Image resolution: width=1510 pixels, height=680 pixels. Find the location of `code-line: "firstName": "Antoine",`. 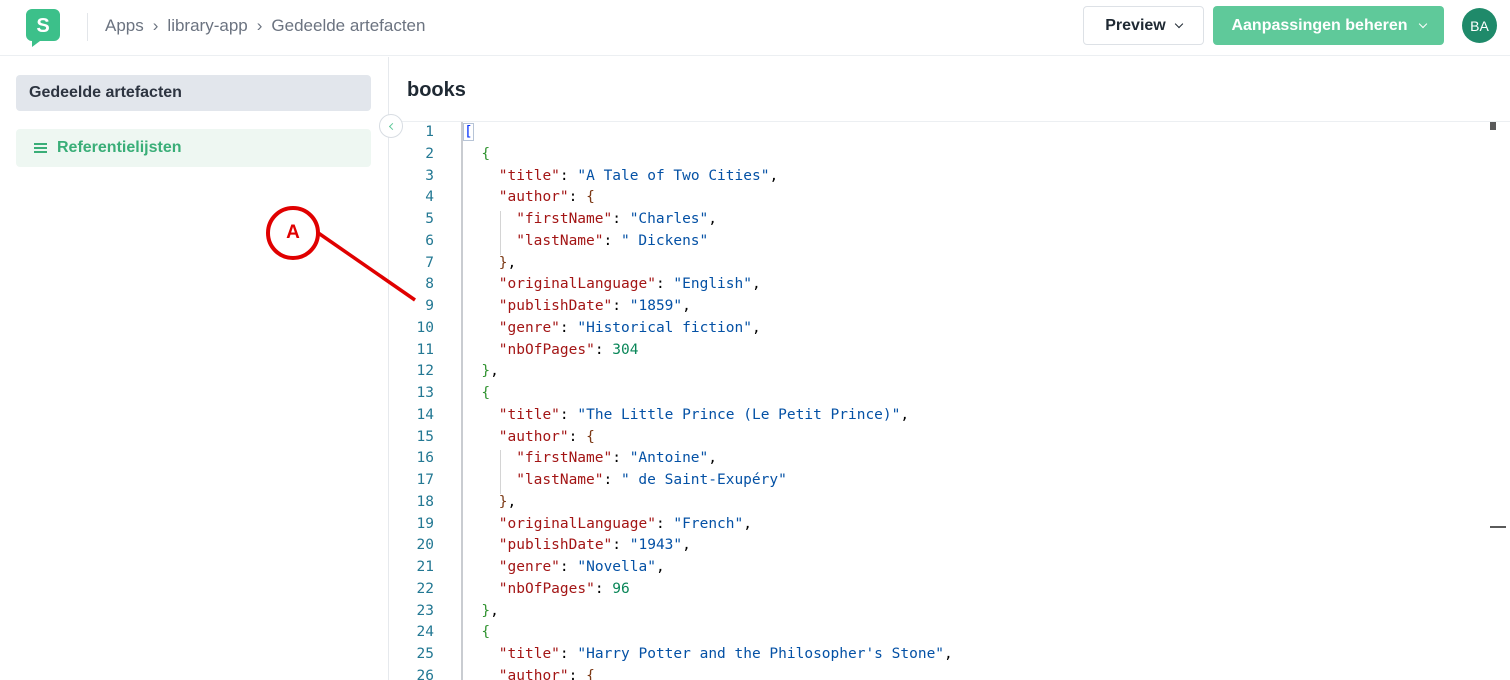

code-line: "firstName": "Antoine", is located at coordinates (616, 458).